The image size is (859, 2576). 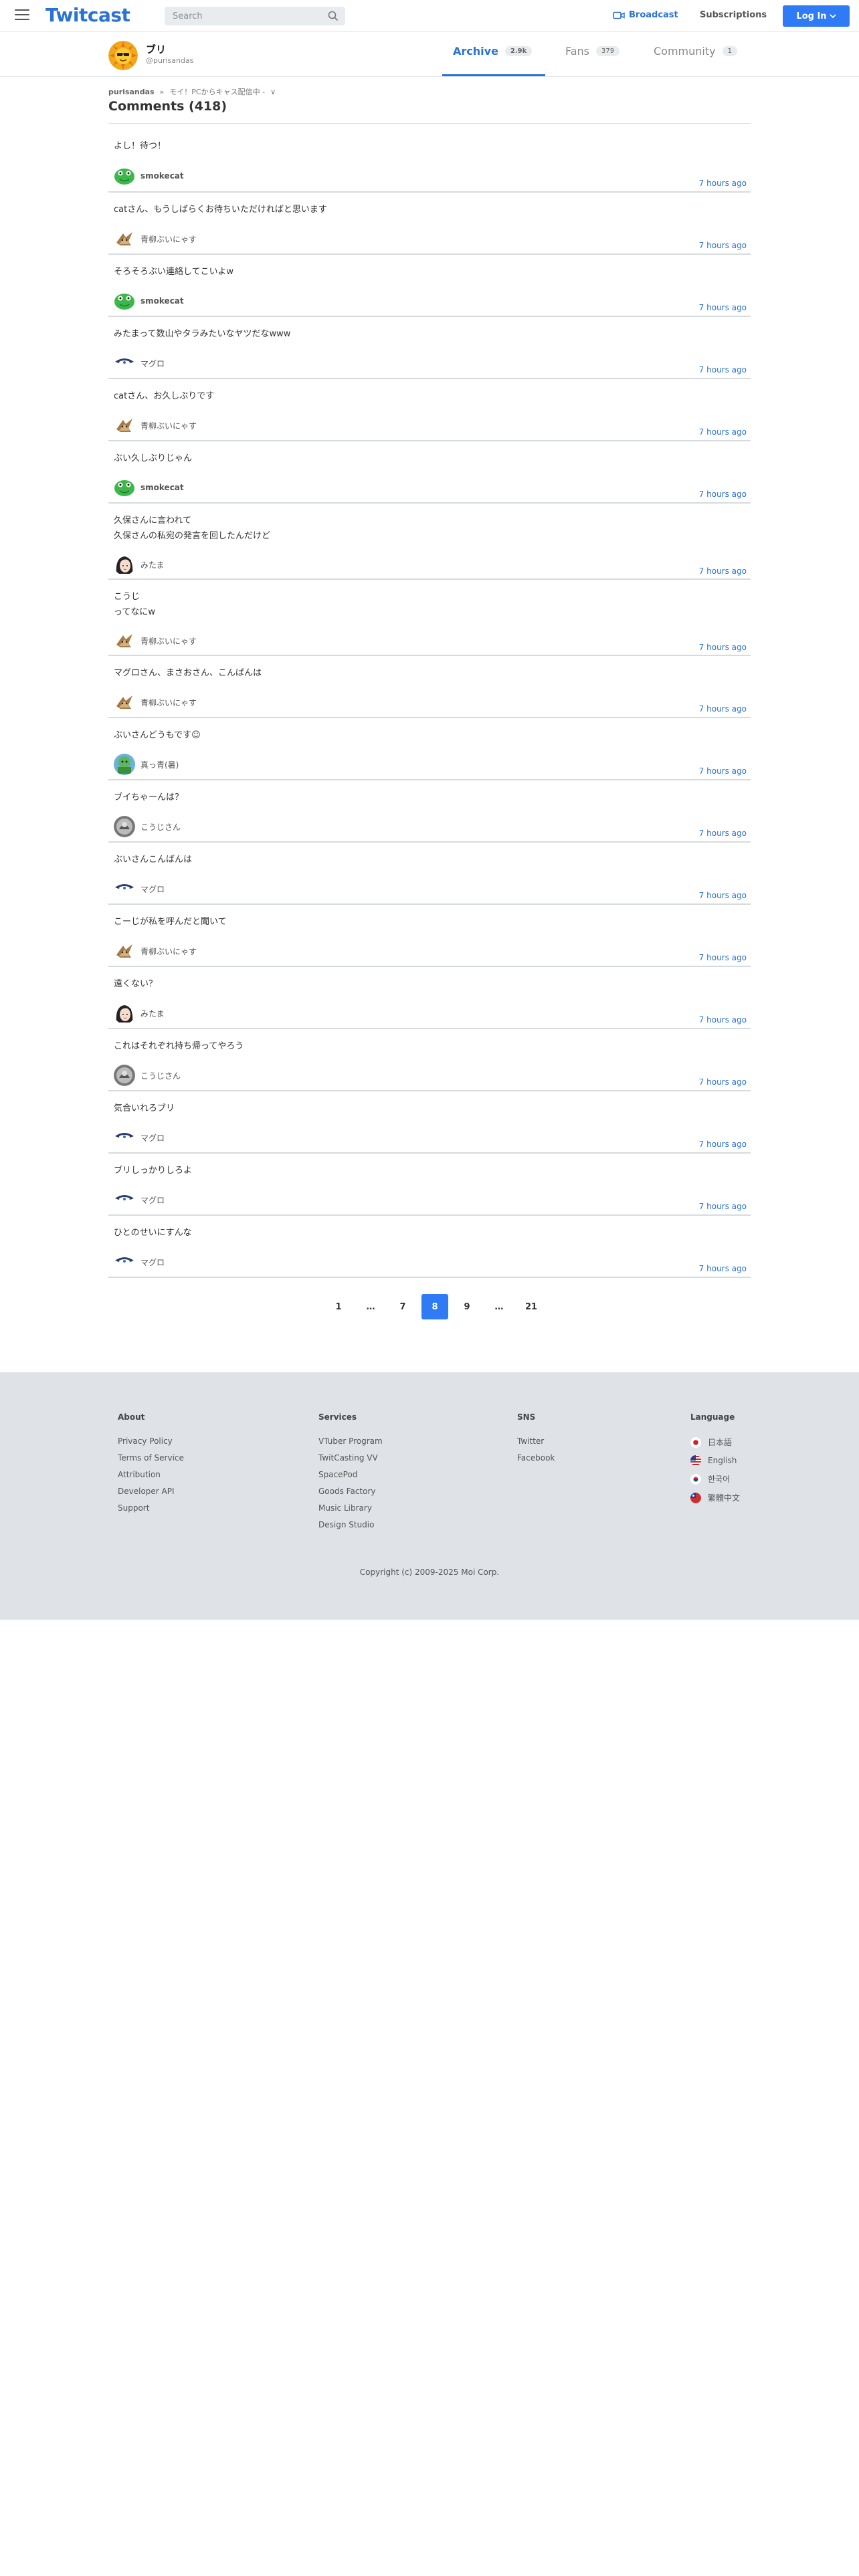 What do you see at coordinates (217, 91) in the screenshot?
I see `breadcrumb-movie: モイ！PCからキャス配信中 -` at bounding box center [217, 91].